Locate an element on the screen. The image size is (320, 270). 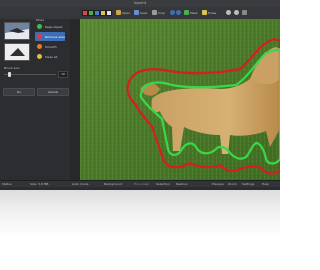
tool-smooth-button: Smooth is located at coordinates (50, 46).